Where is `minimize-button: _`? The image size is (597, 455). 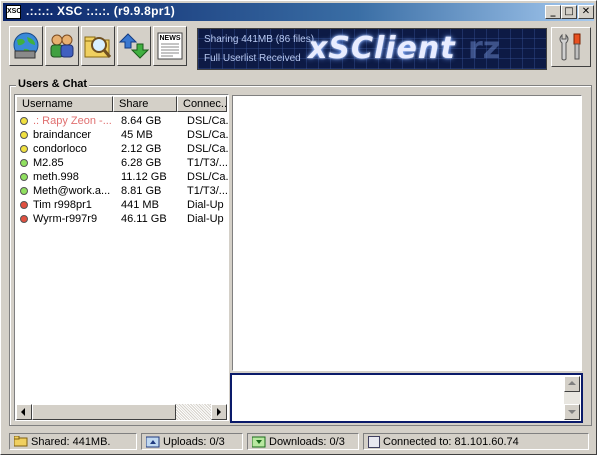
minimize-button: _ is located at coordinates (553, 12).